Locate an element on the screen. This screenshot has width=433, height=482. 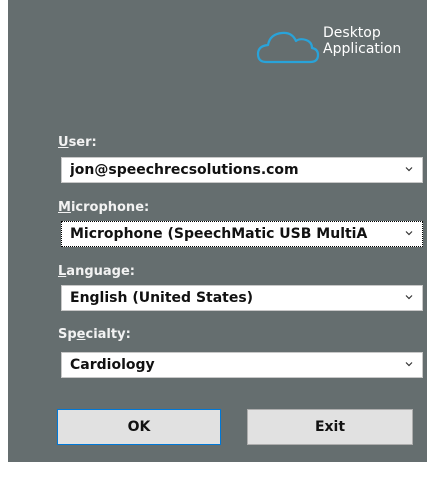
language-label: Language: is located at coordinates (96, 271).